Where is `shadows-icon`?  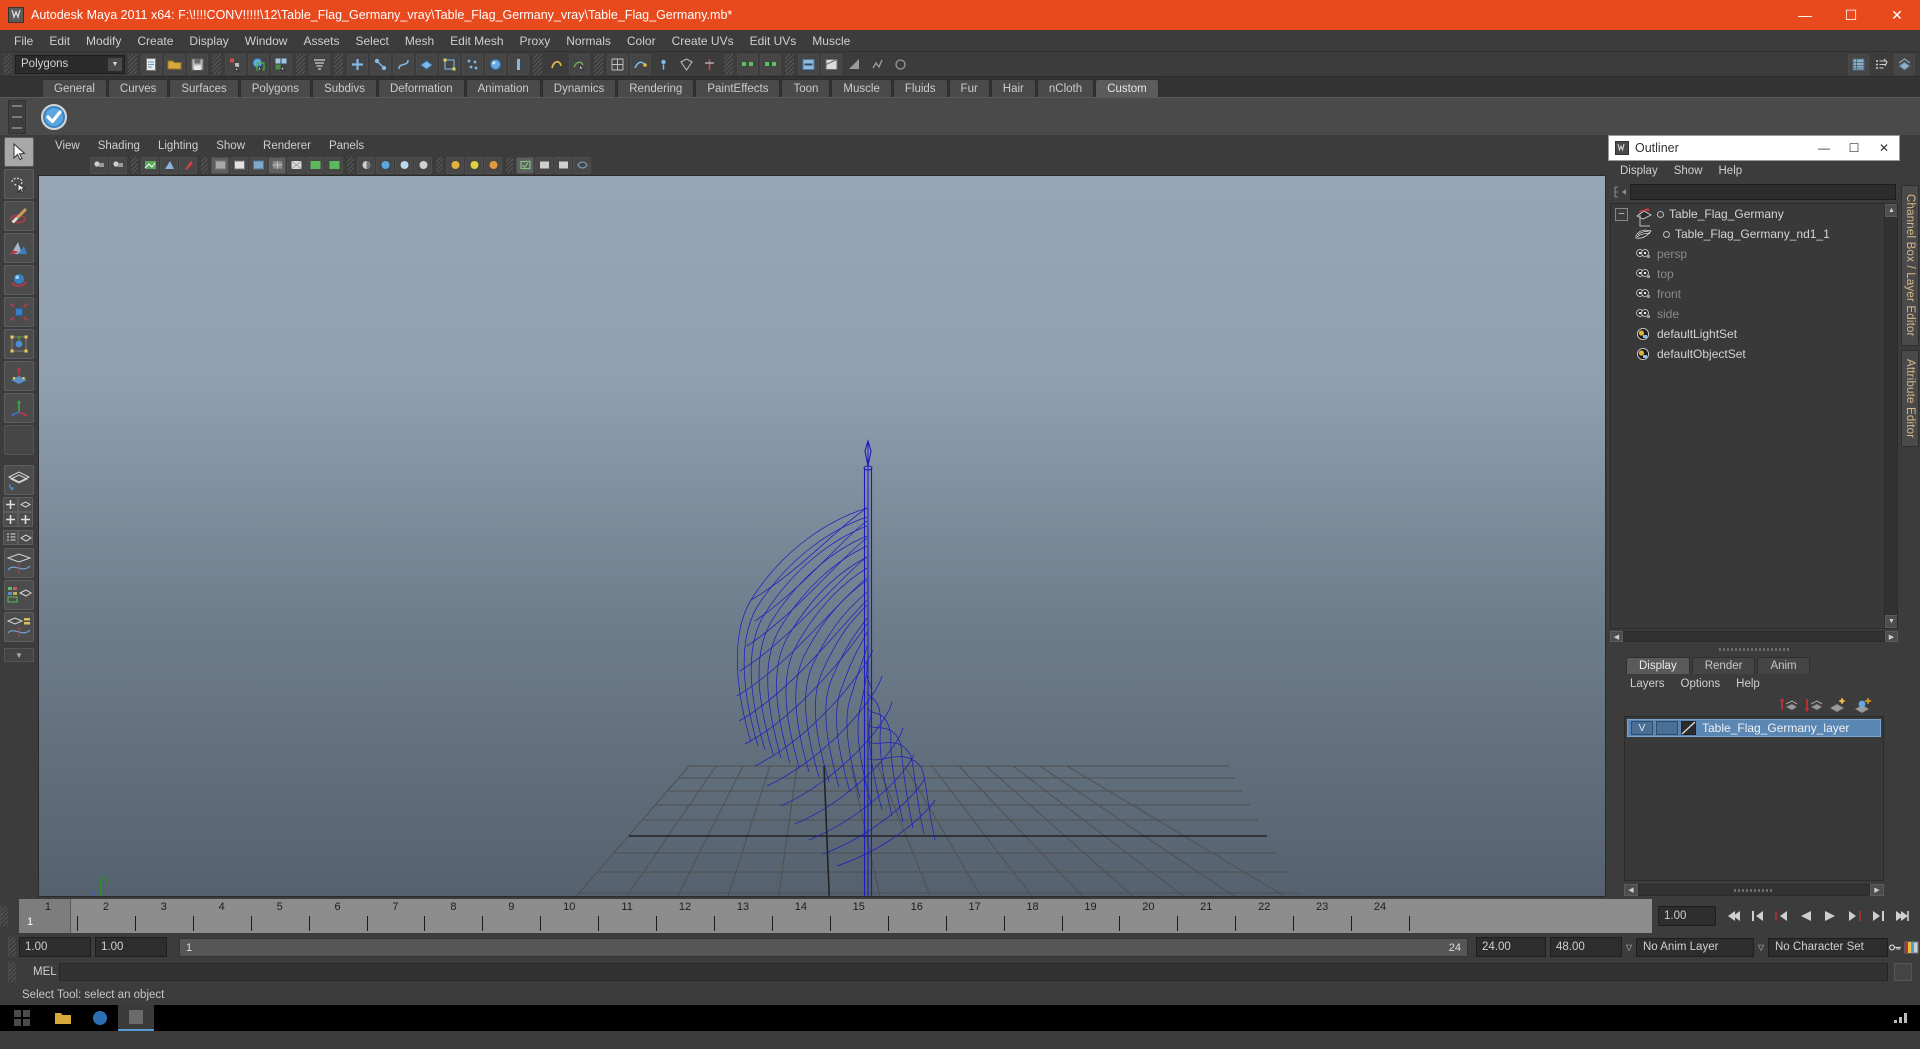 shadows-icon is located at coordinates (366, 165).